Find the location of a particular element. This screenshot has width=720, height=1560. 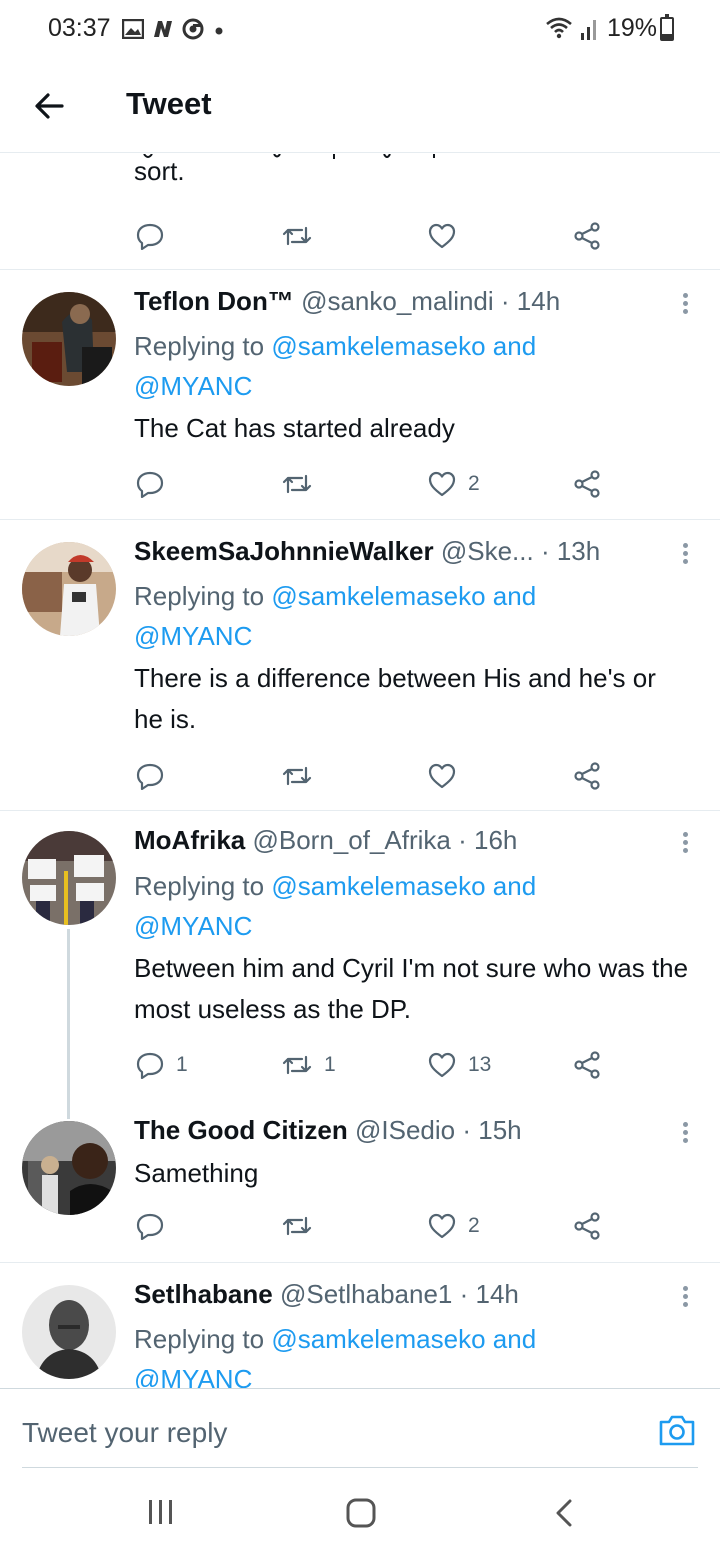

partial-tweet-actions is located at coordinates (360, 236).